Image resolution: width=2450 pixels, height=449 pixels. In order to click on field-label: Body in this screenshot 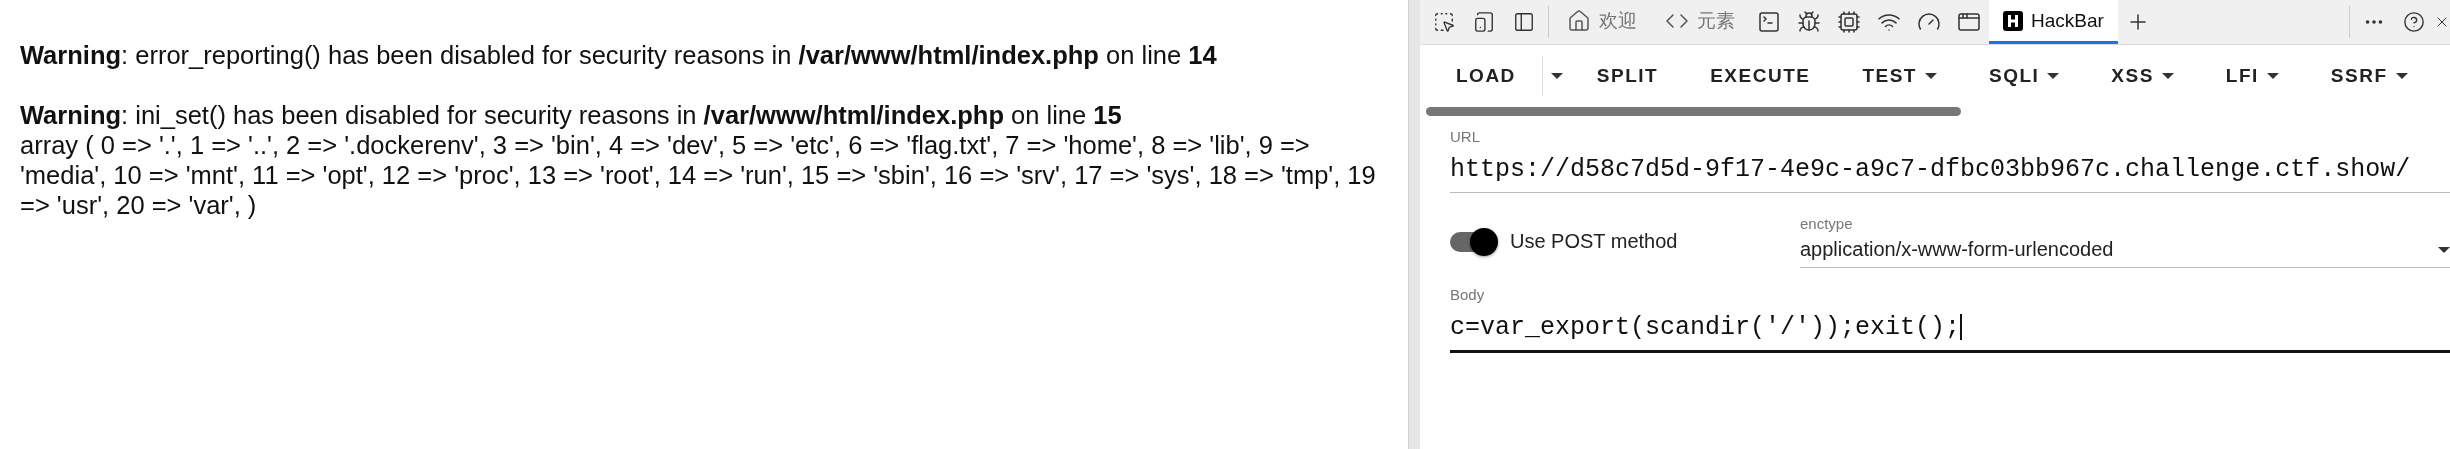, I will do `click(1468, 294)`.